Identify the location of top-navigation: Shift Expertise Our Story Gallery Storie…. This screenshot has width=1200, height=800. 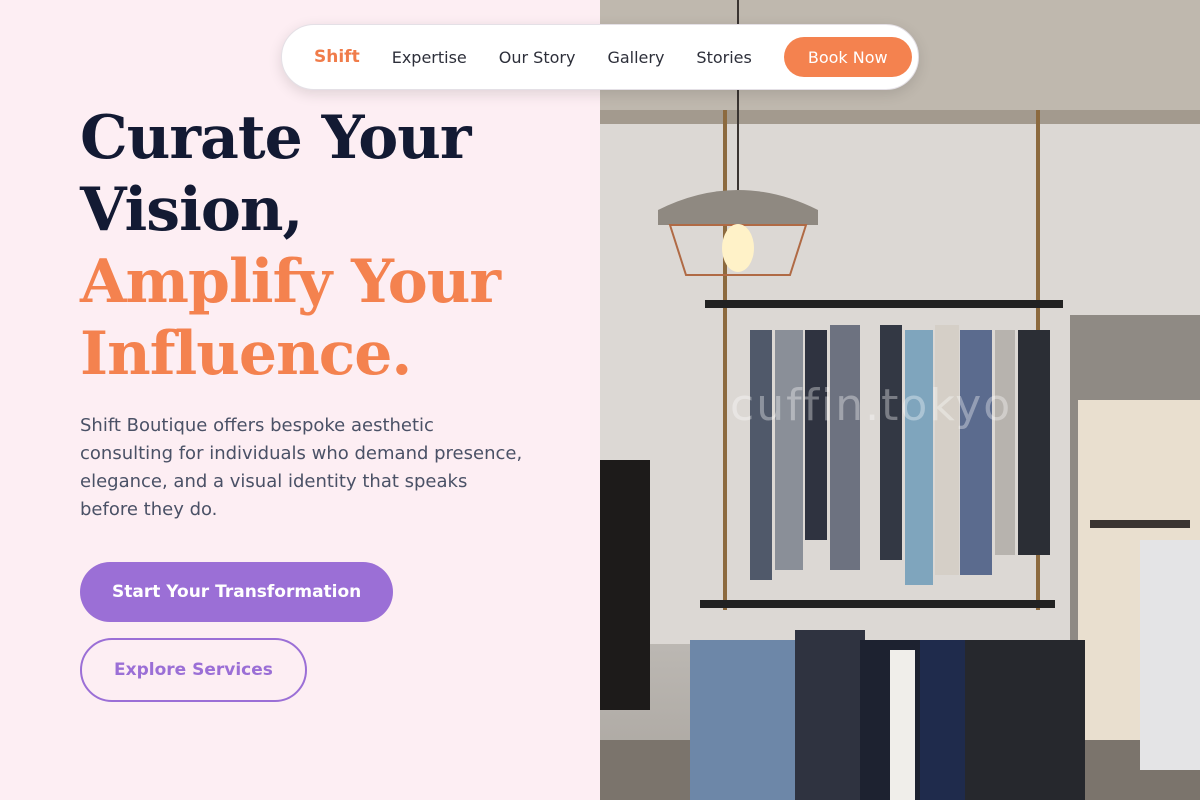
(600, 57).